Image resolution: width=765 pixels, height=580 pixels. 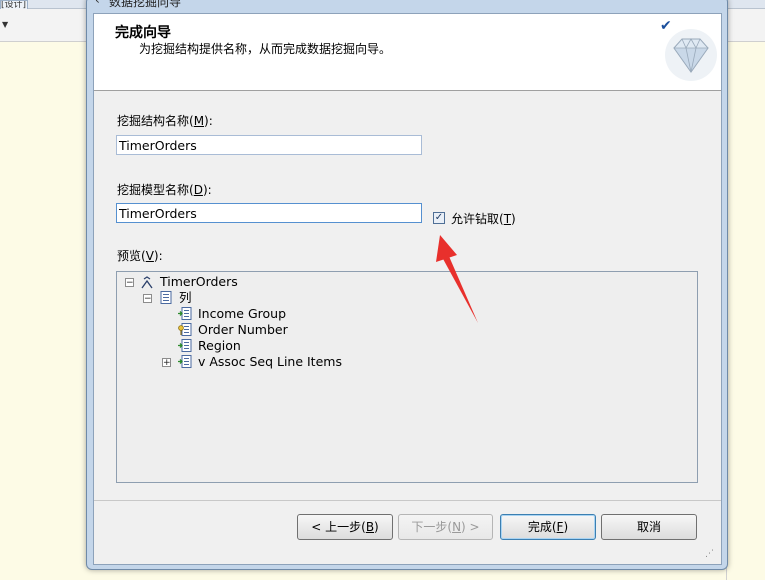 I want to click on tree-item-order-number: Order Number, so click(x=243, y=330).